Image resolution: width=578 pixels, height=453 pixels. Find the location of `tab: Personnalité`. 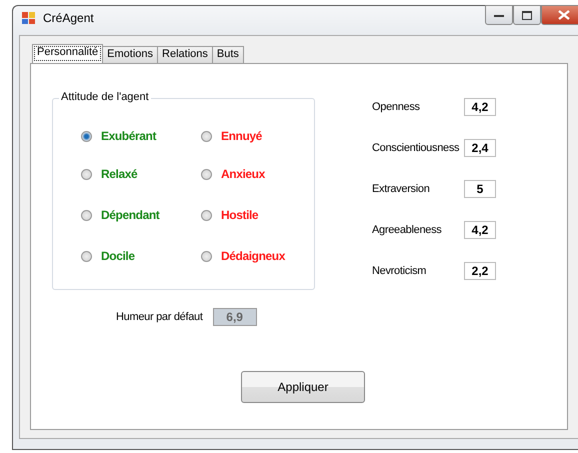

tab: Personnalité is located at coordinates (68, 53).